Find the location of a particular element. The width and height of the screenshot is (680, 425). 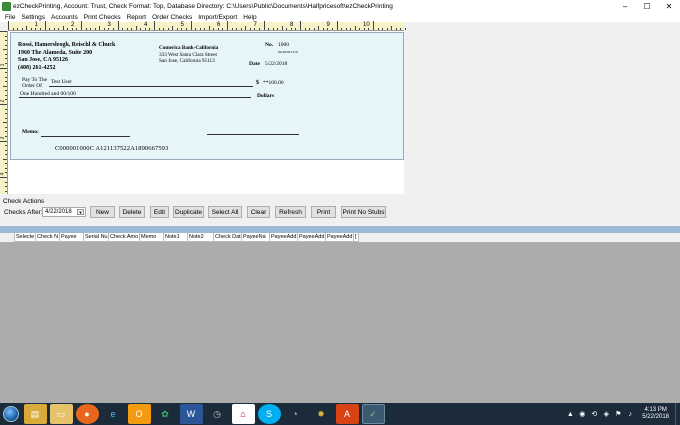

menu-file: File is located at coordinates (10, 17).